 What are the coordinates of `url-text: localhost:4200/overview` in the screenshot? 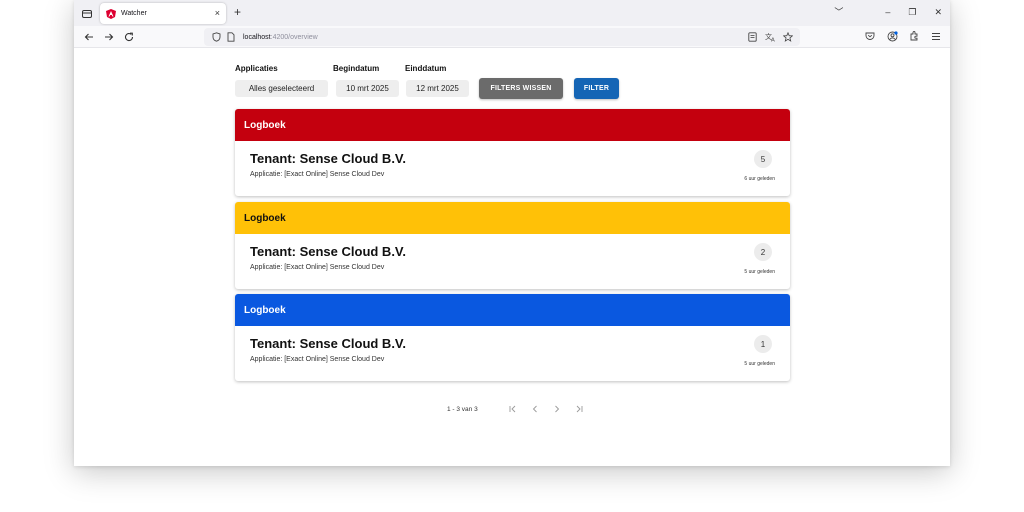 It's located at (280, 37).